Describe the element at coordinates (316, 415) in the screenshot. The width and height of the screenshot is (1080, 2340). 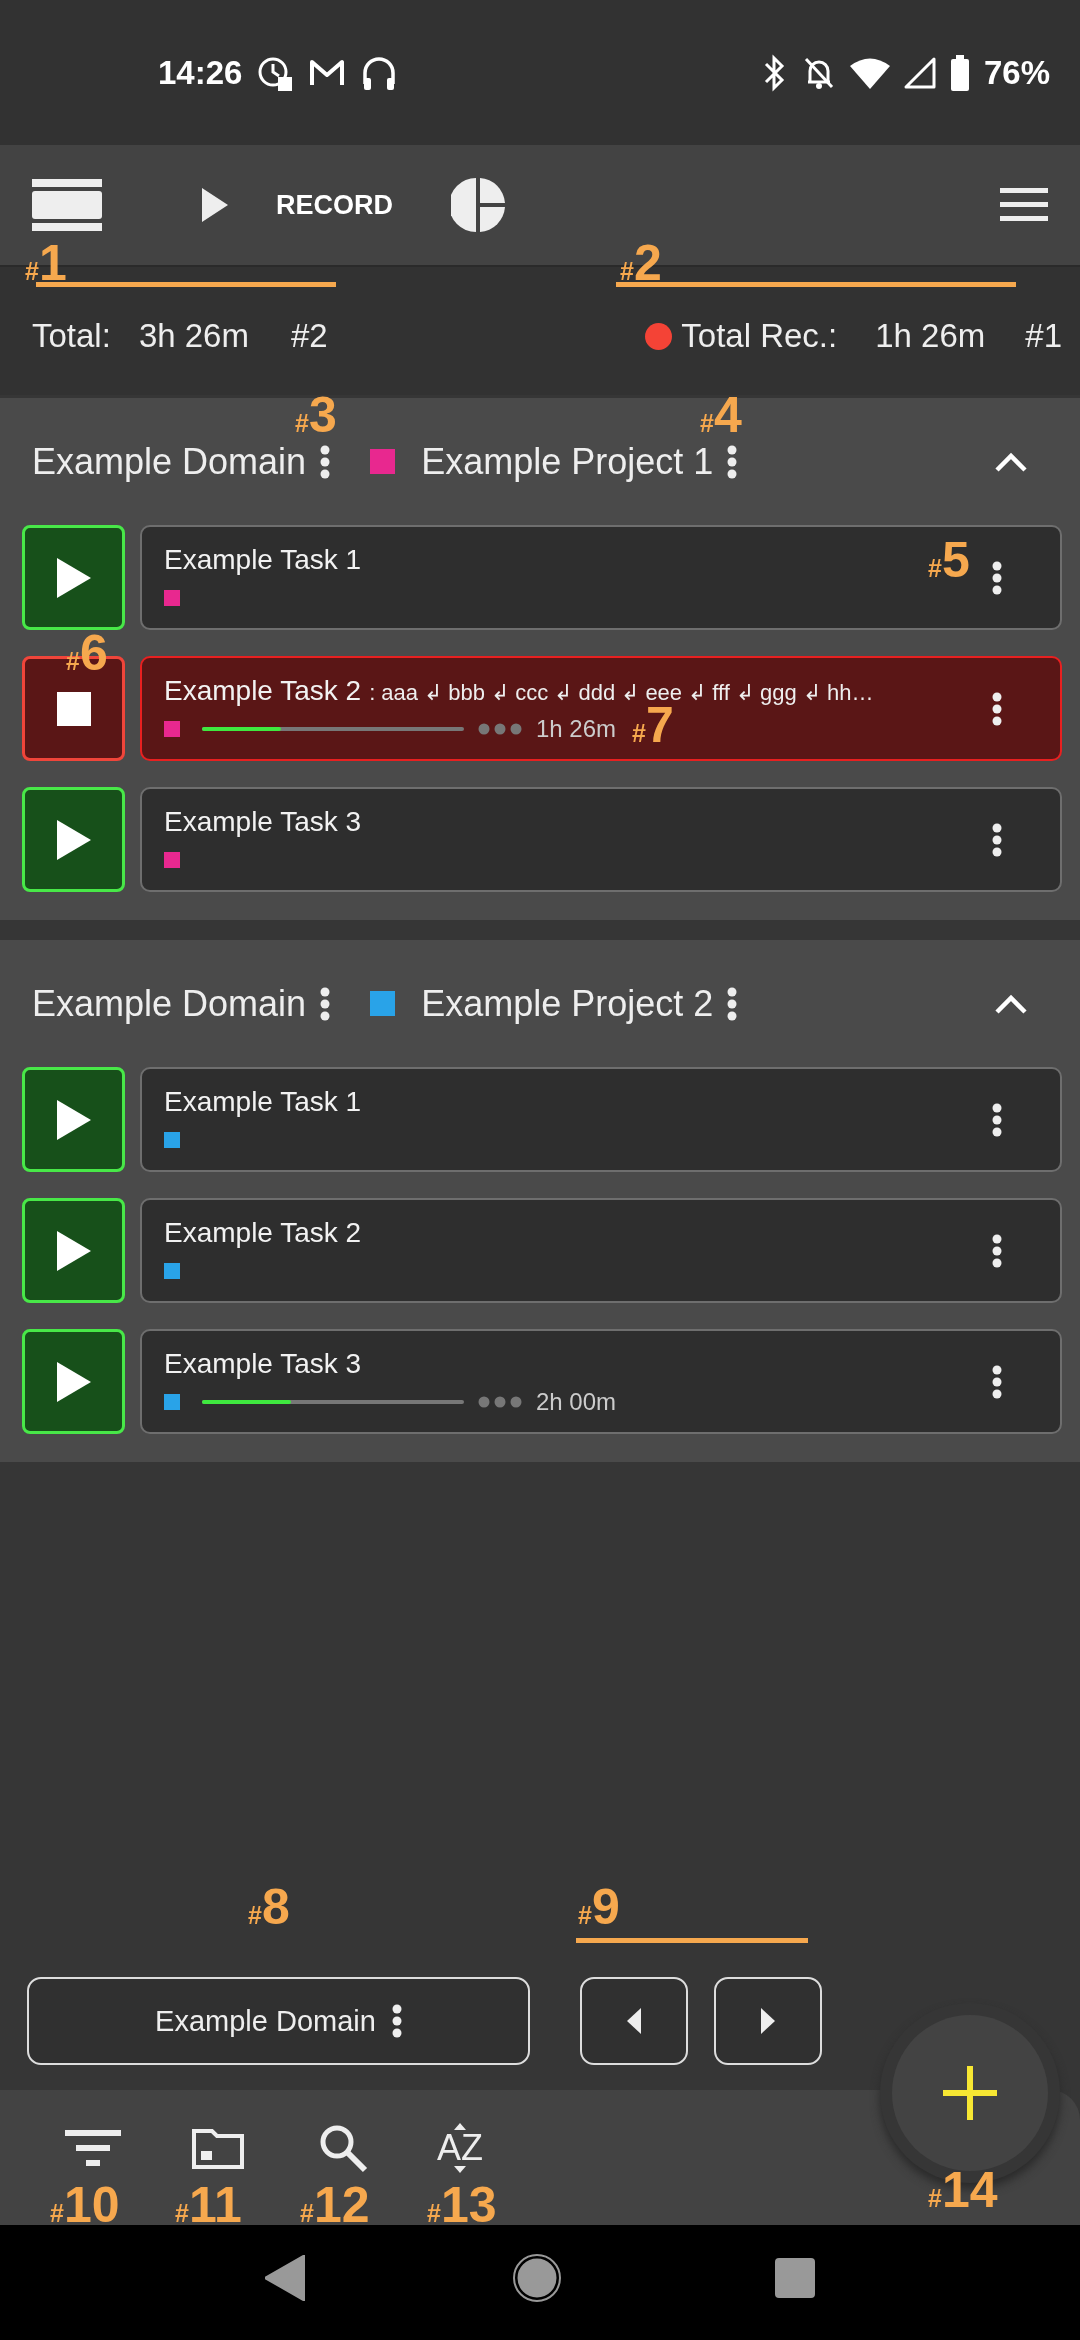
I see `annotation-label: #3` at that location.